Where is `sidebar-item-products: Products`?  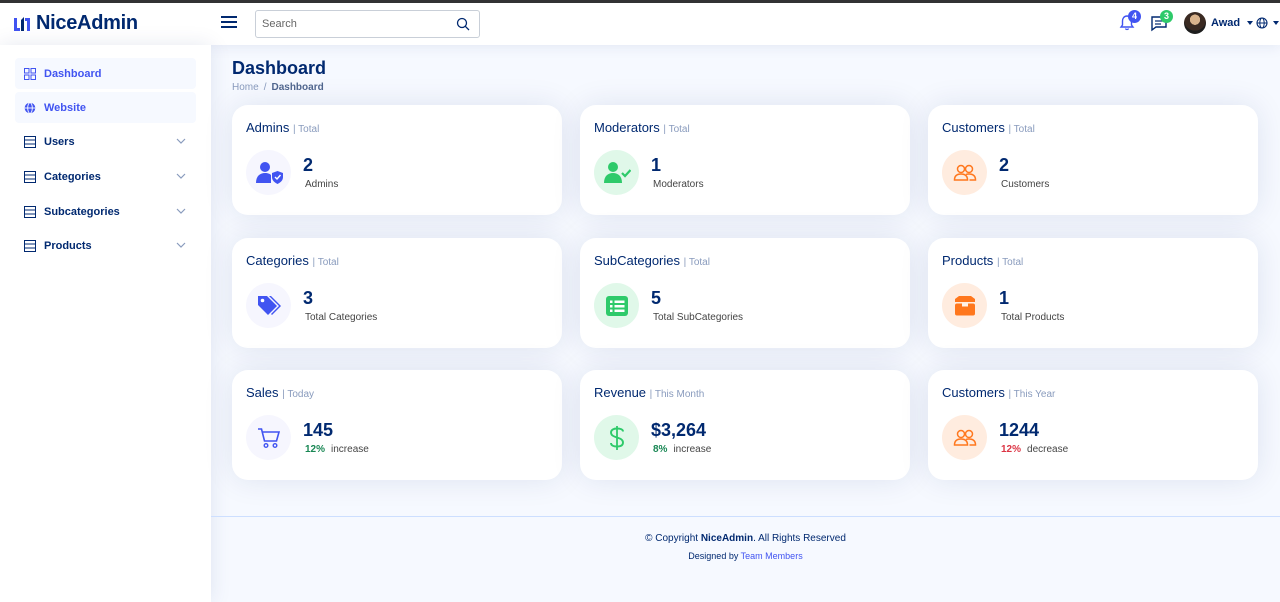 sidebar-item-products: Products is located at coordinates (105, 245).